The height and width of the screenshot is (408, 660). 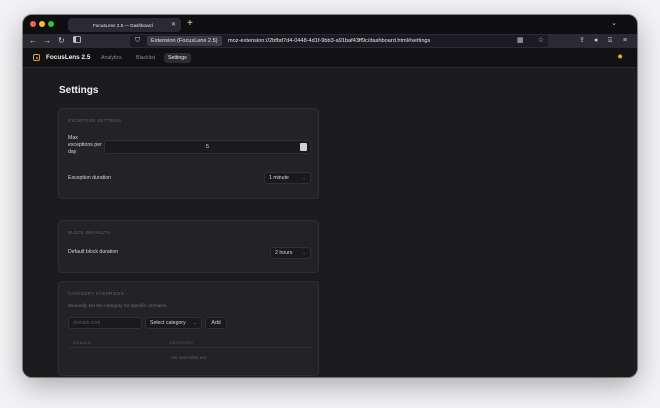 I want to click on extension-icon: Extension (FocusLens 2.5), so click(x=184, y=41).